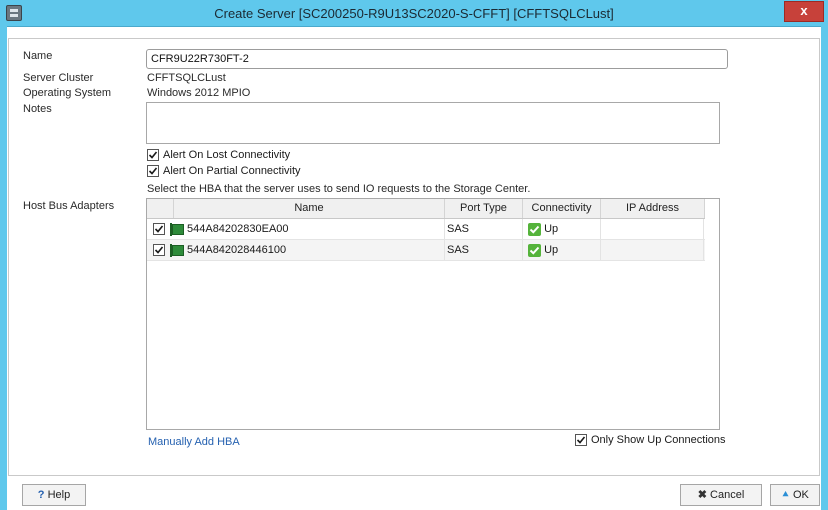 The image size is (828, 510). What do you see at coordinates (186, 78) in the screenshot?
I see `server-cluster-value: CFFTSQLCLust` at bounding box center [186, 78].